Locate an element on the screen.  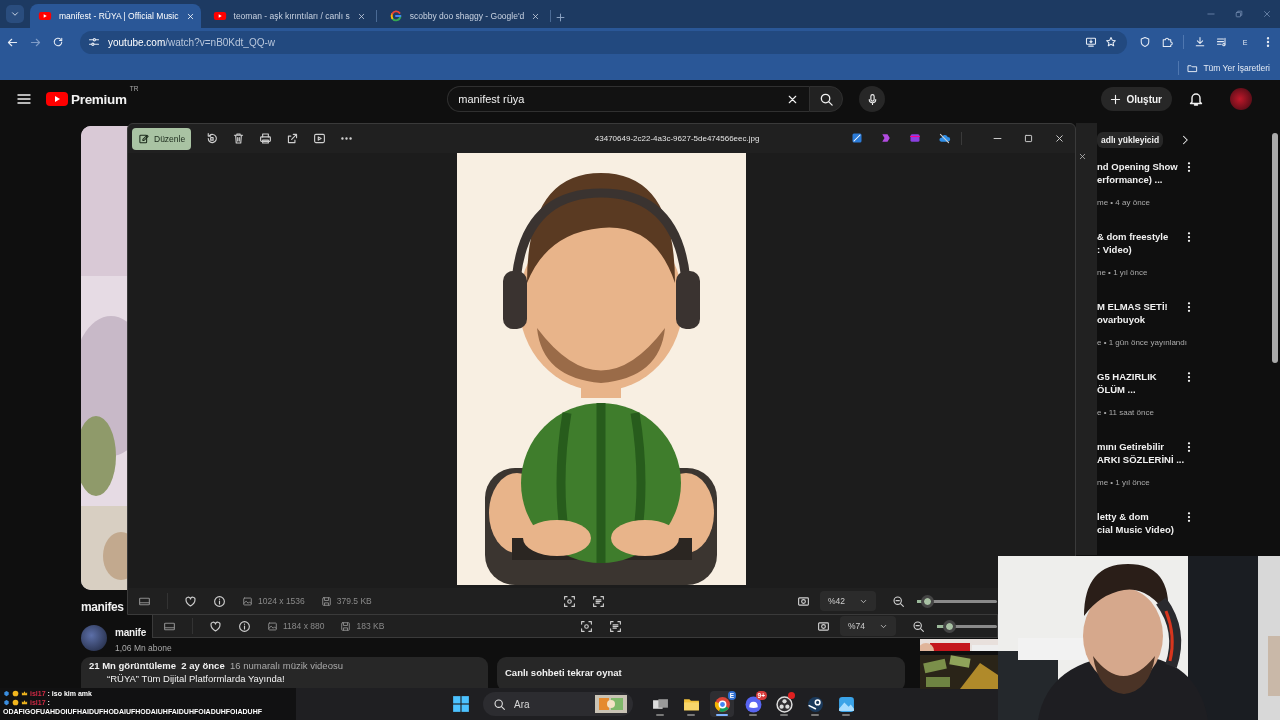
alert-dot is located at coordinates (791, 695).